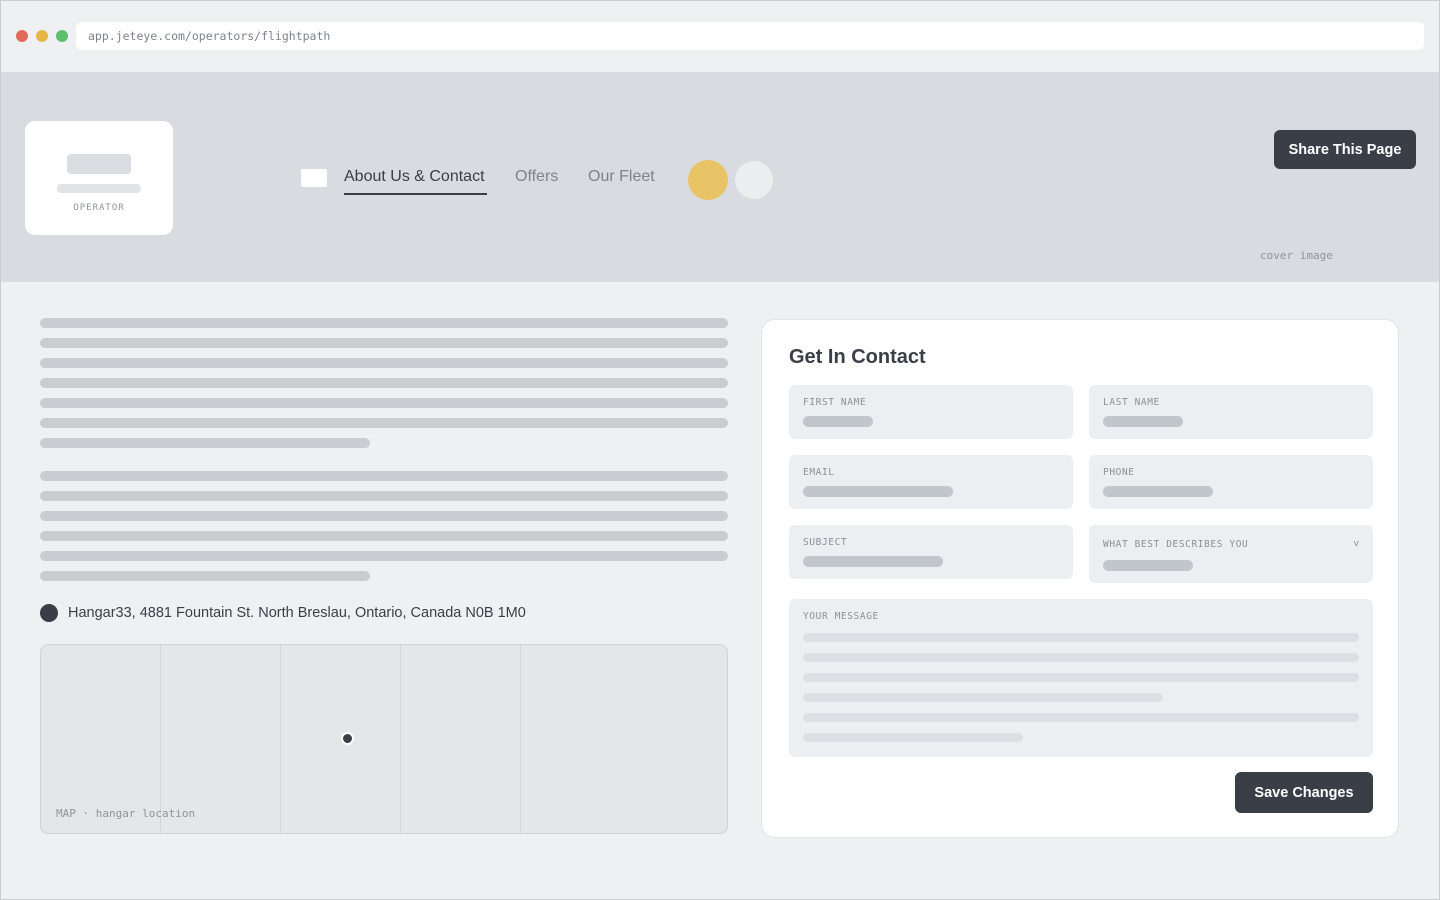 Image resolution: width=1440 pixels, height=900 pixels. Describe the element at coordinates (754, 180) in the screenshot. I see `secondary-circle-icon` at that location.